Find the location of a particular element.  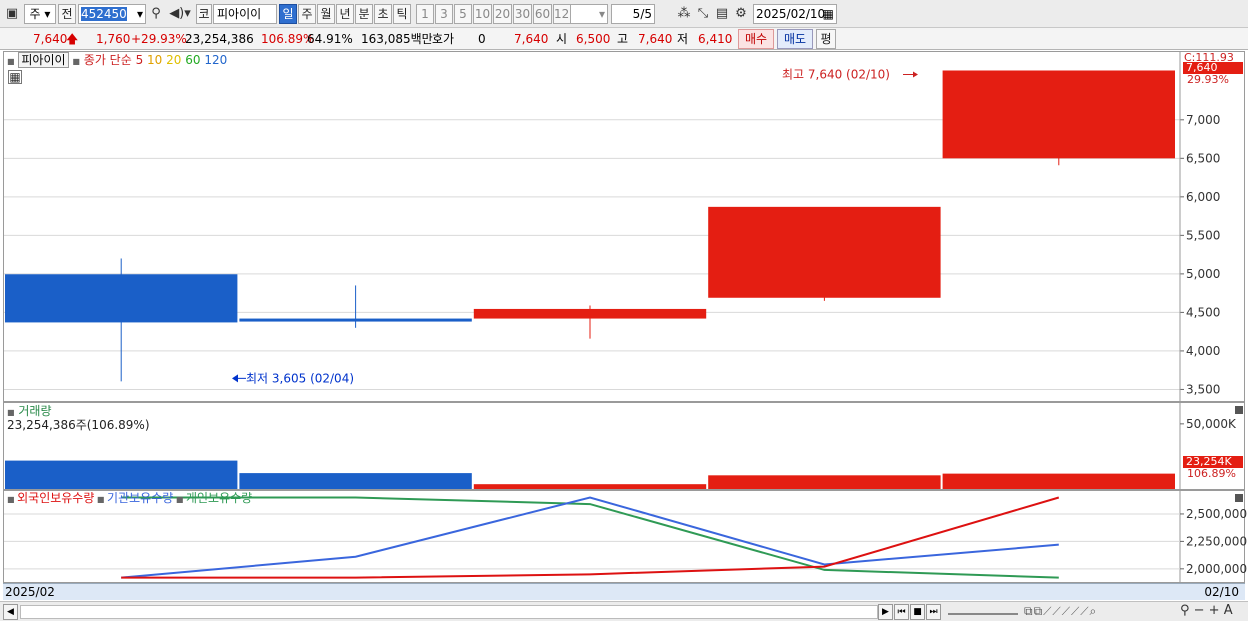

volume-info: 23,254,386주(106.89%) is located at coordinates (78, 425).